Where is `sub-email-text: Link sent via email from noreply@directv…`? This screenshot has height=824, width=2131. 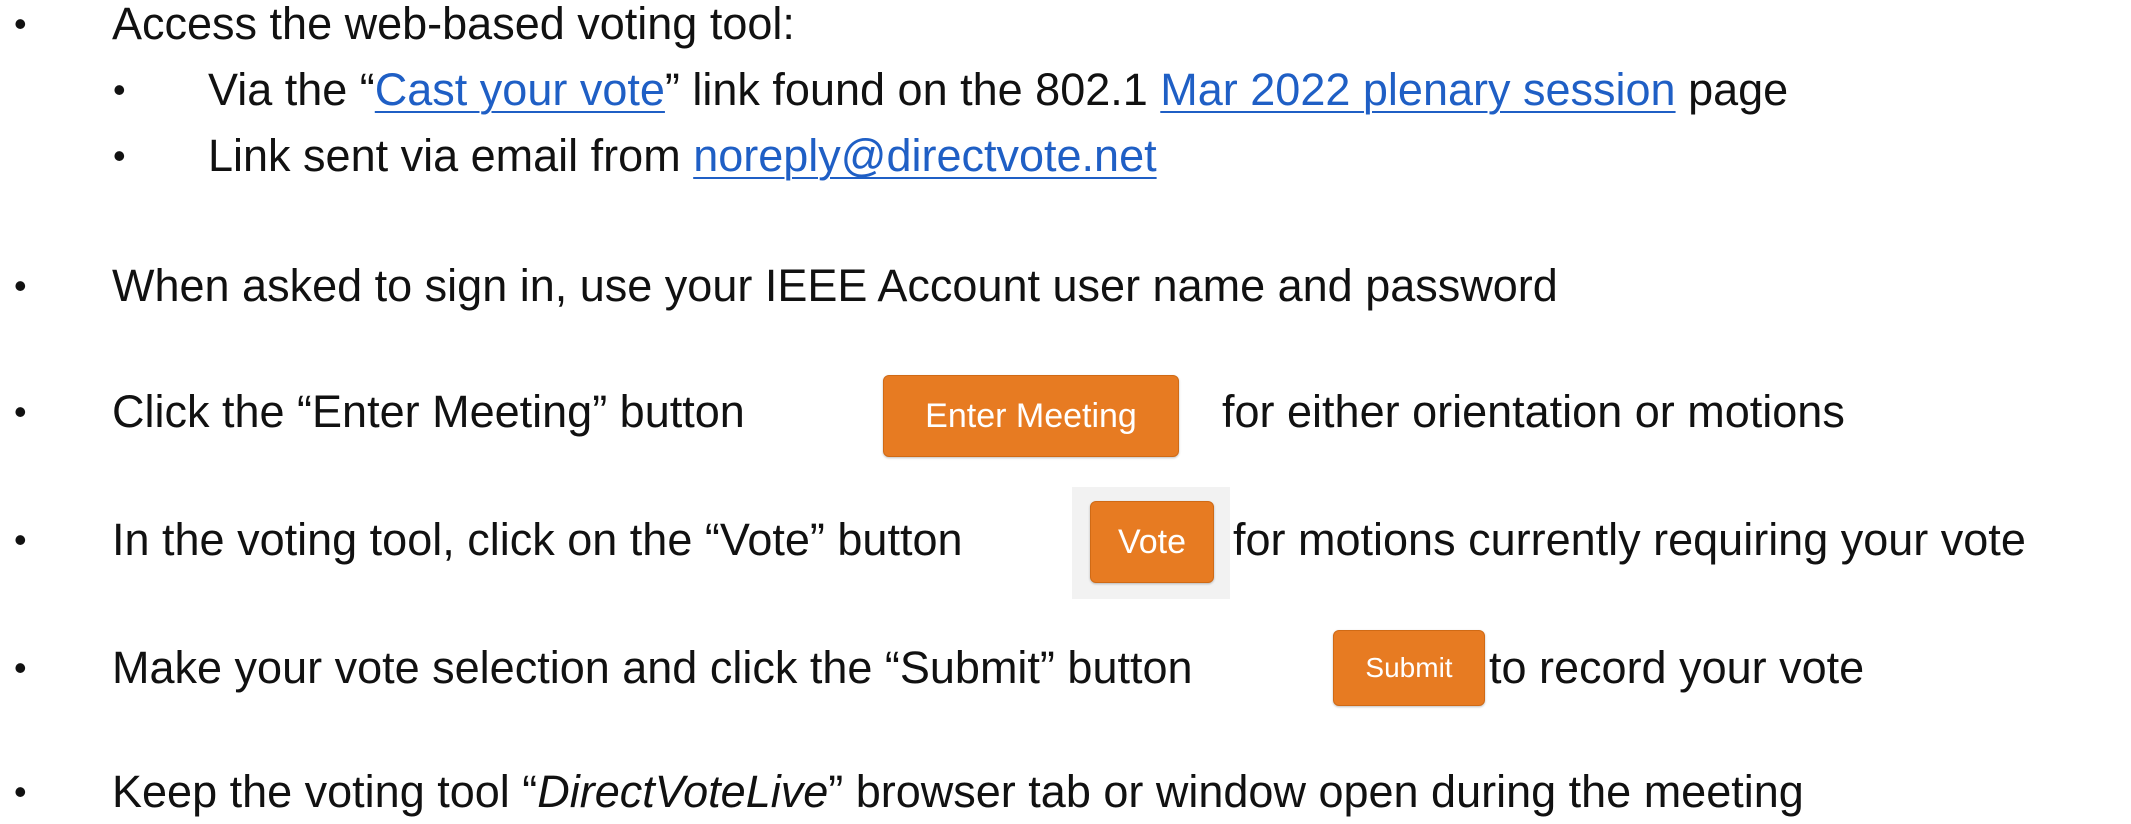 sub-email-text: Link sent via email from noreply@directv… is located at coordinates (682, 155).